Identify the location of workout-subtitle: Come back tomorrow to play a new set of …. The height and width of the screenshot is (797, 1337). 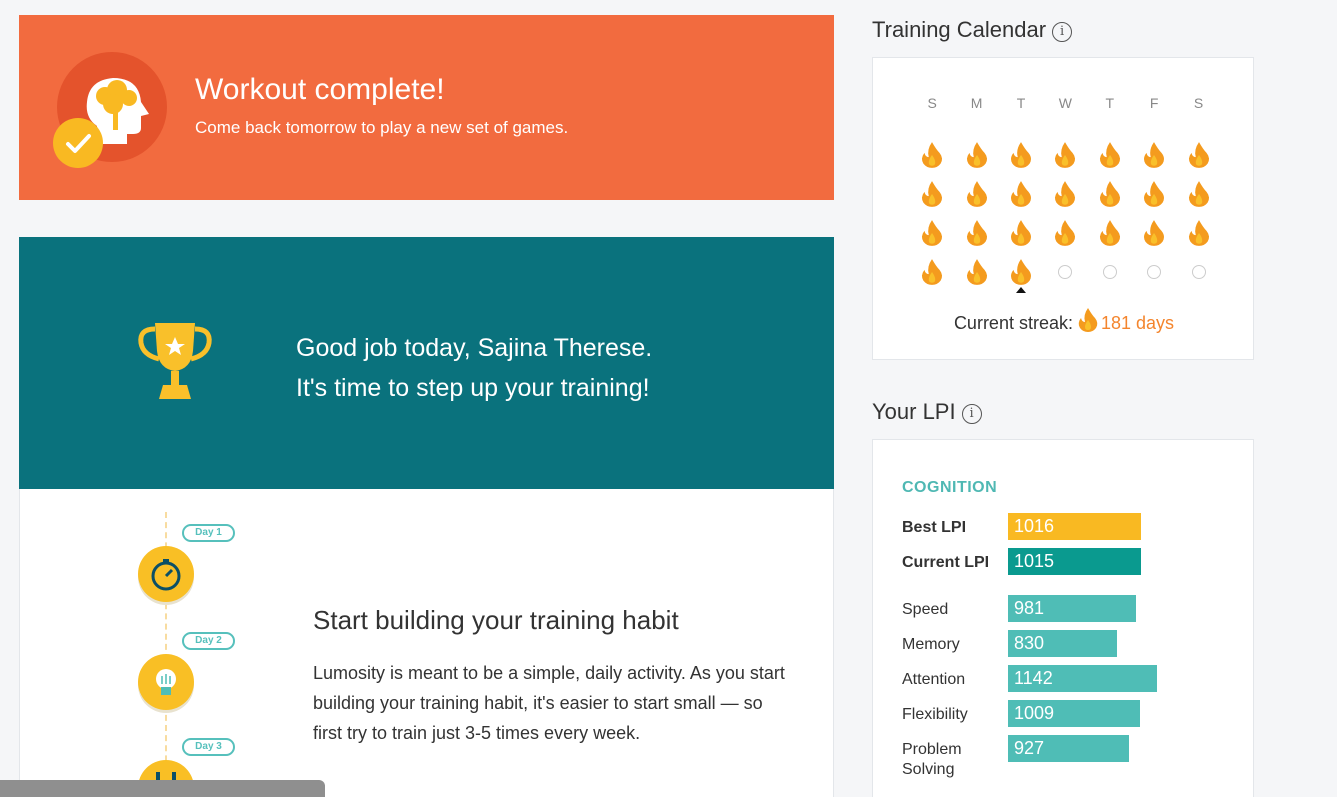
(382, 127).